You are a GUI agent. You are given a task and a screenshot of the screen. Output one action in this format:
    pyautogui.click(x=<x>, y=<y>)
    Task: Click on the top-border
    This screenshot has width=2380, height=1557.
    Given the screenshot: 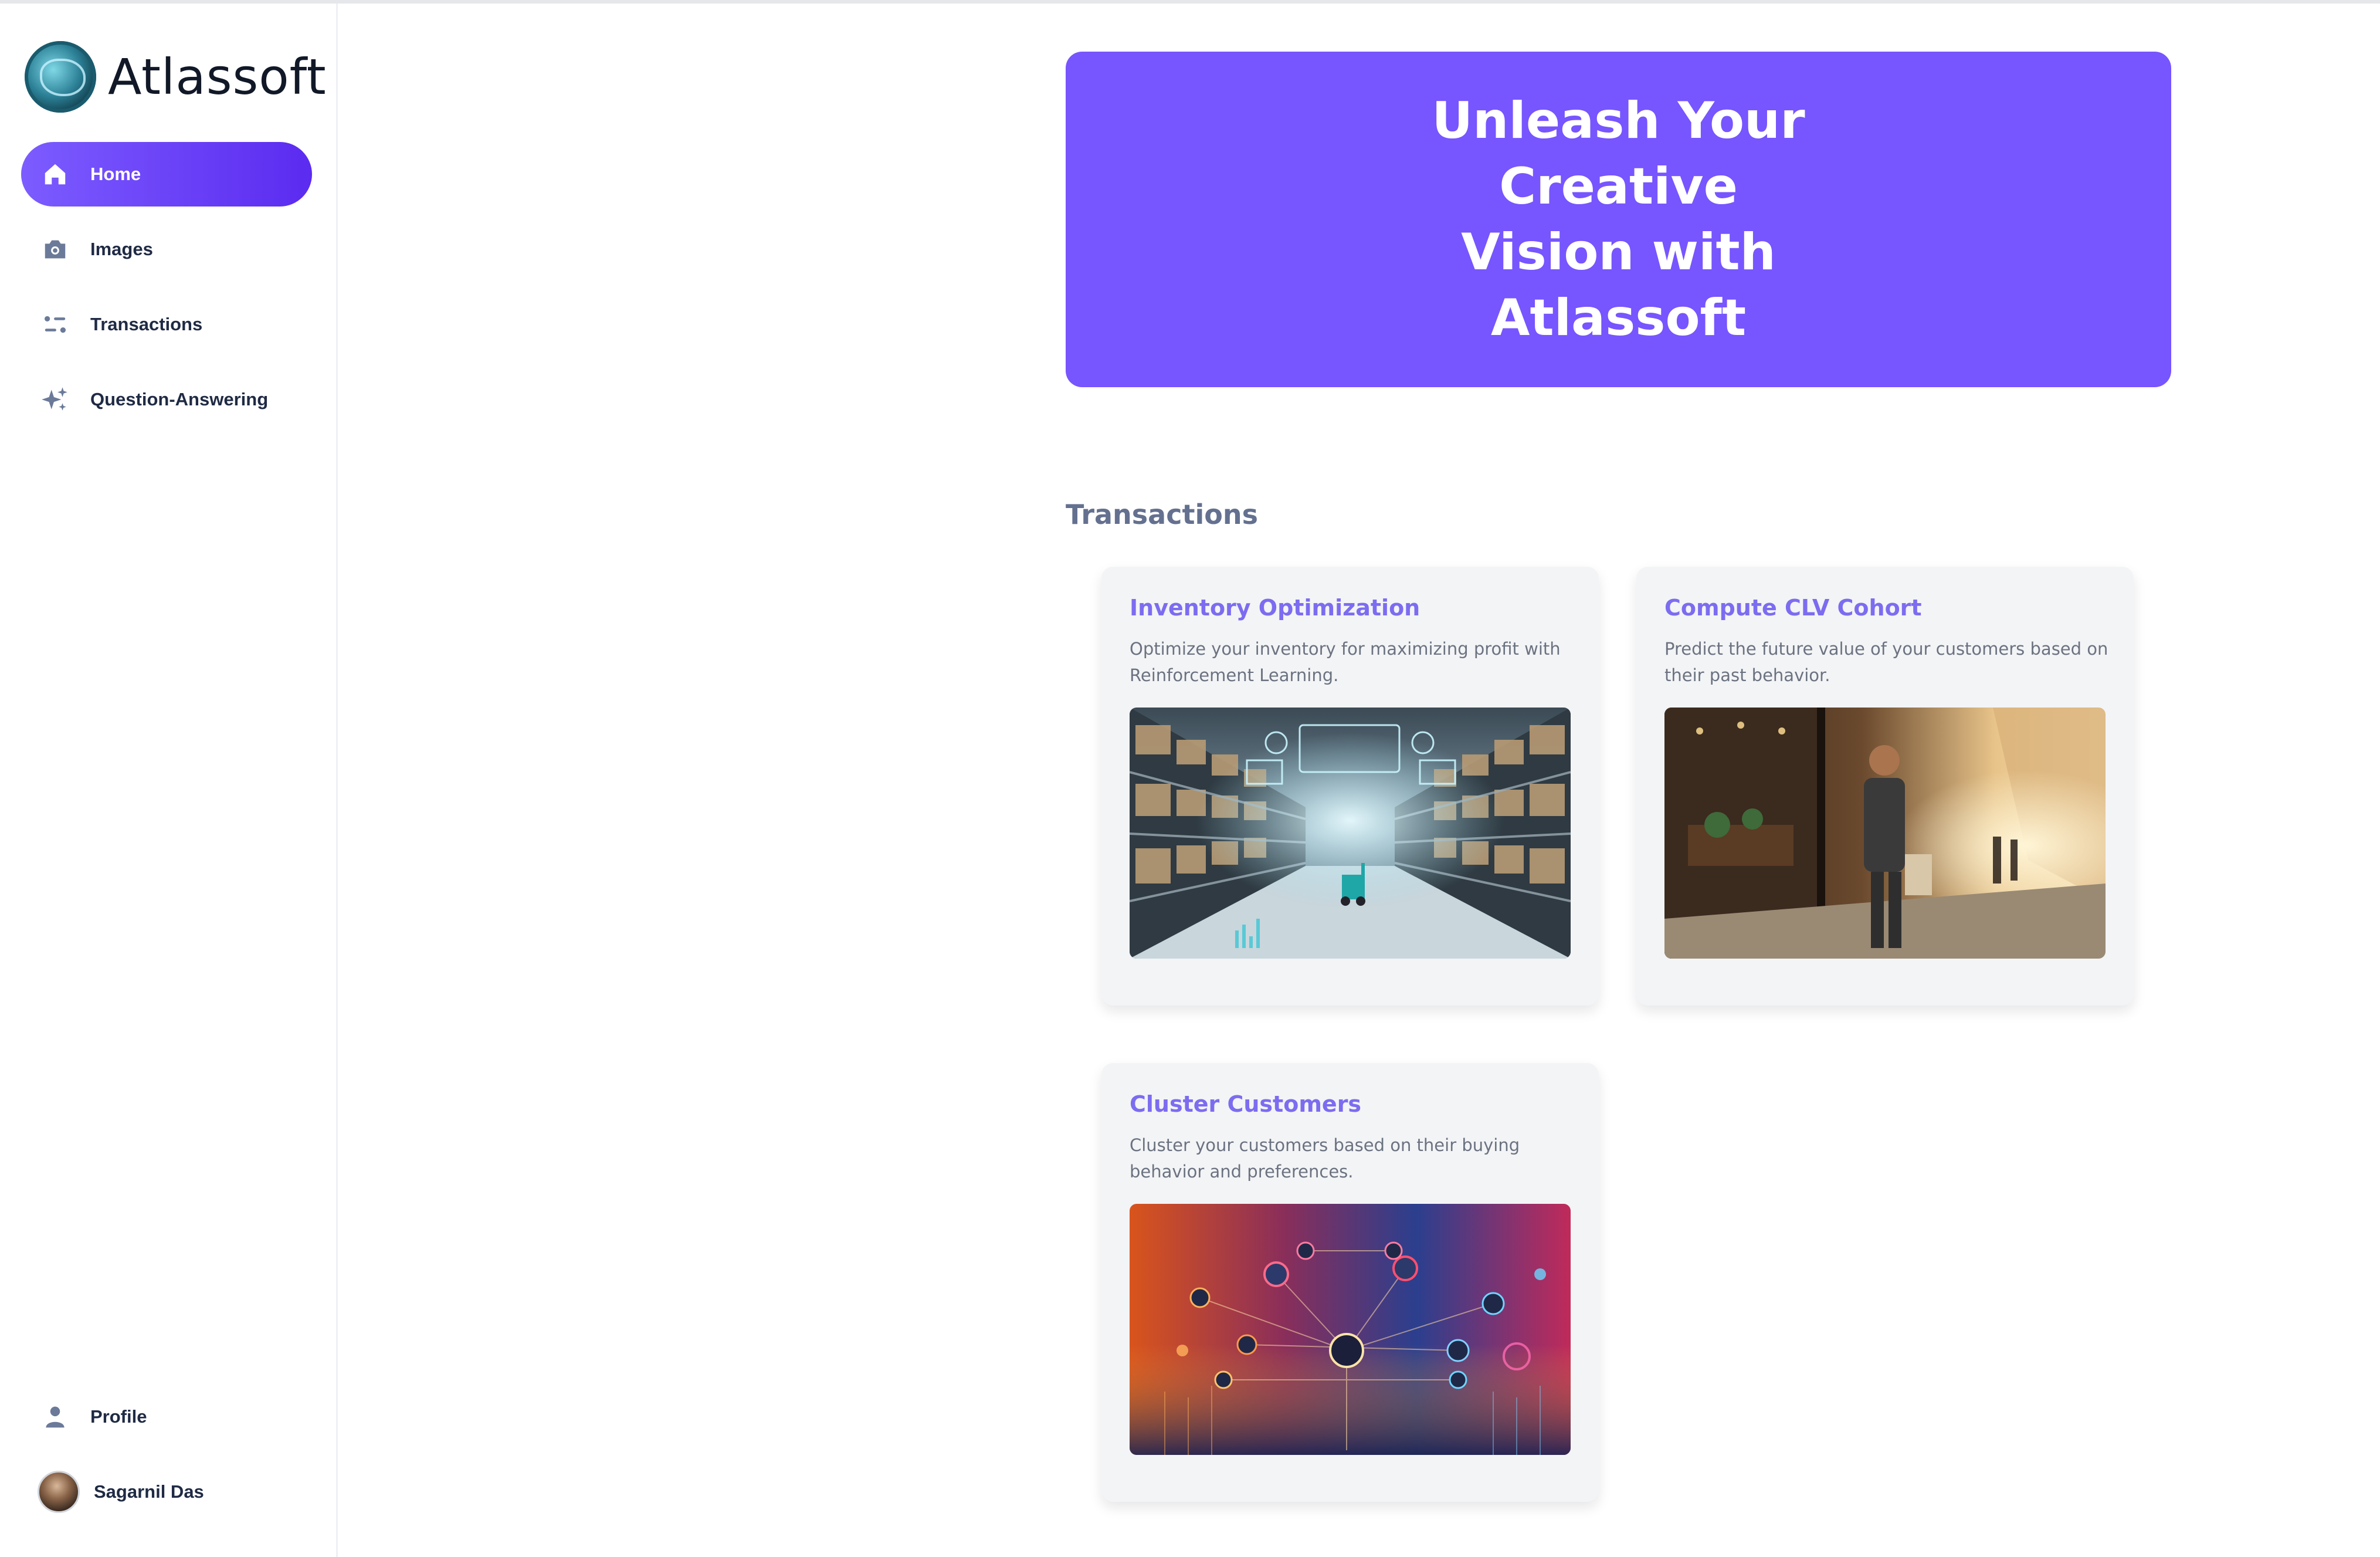 What is the action you would take?
    pyautogui.click(x=1190, y=2)
    